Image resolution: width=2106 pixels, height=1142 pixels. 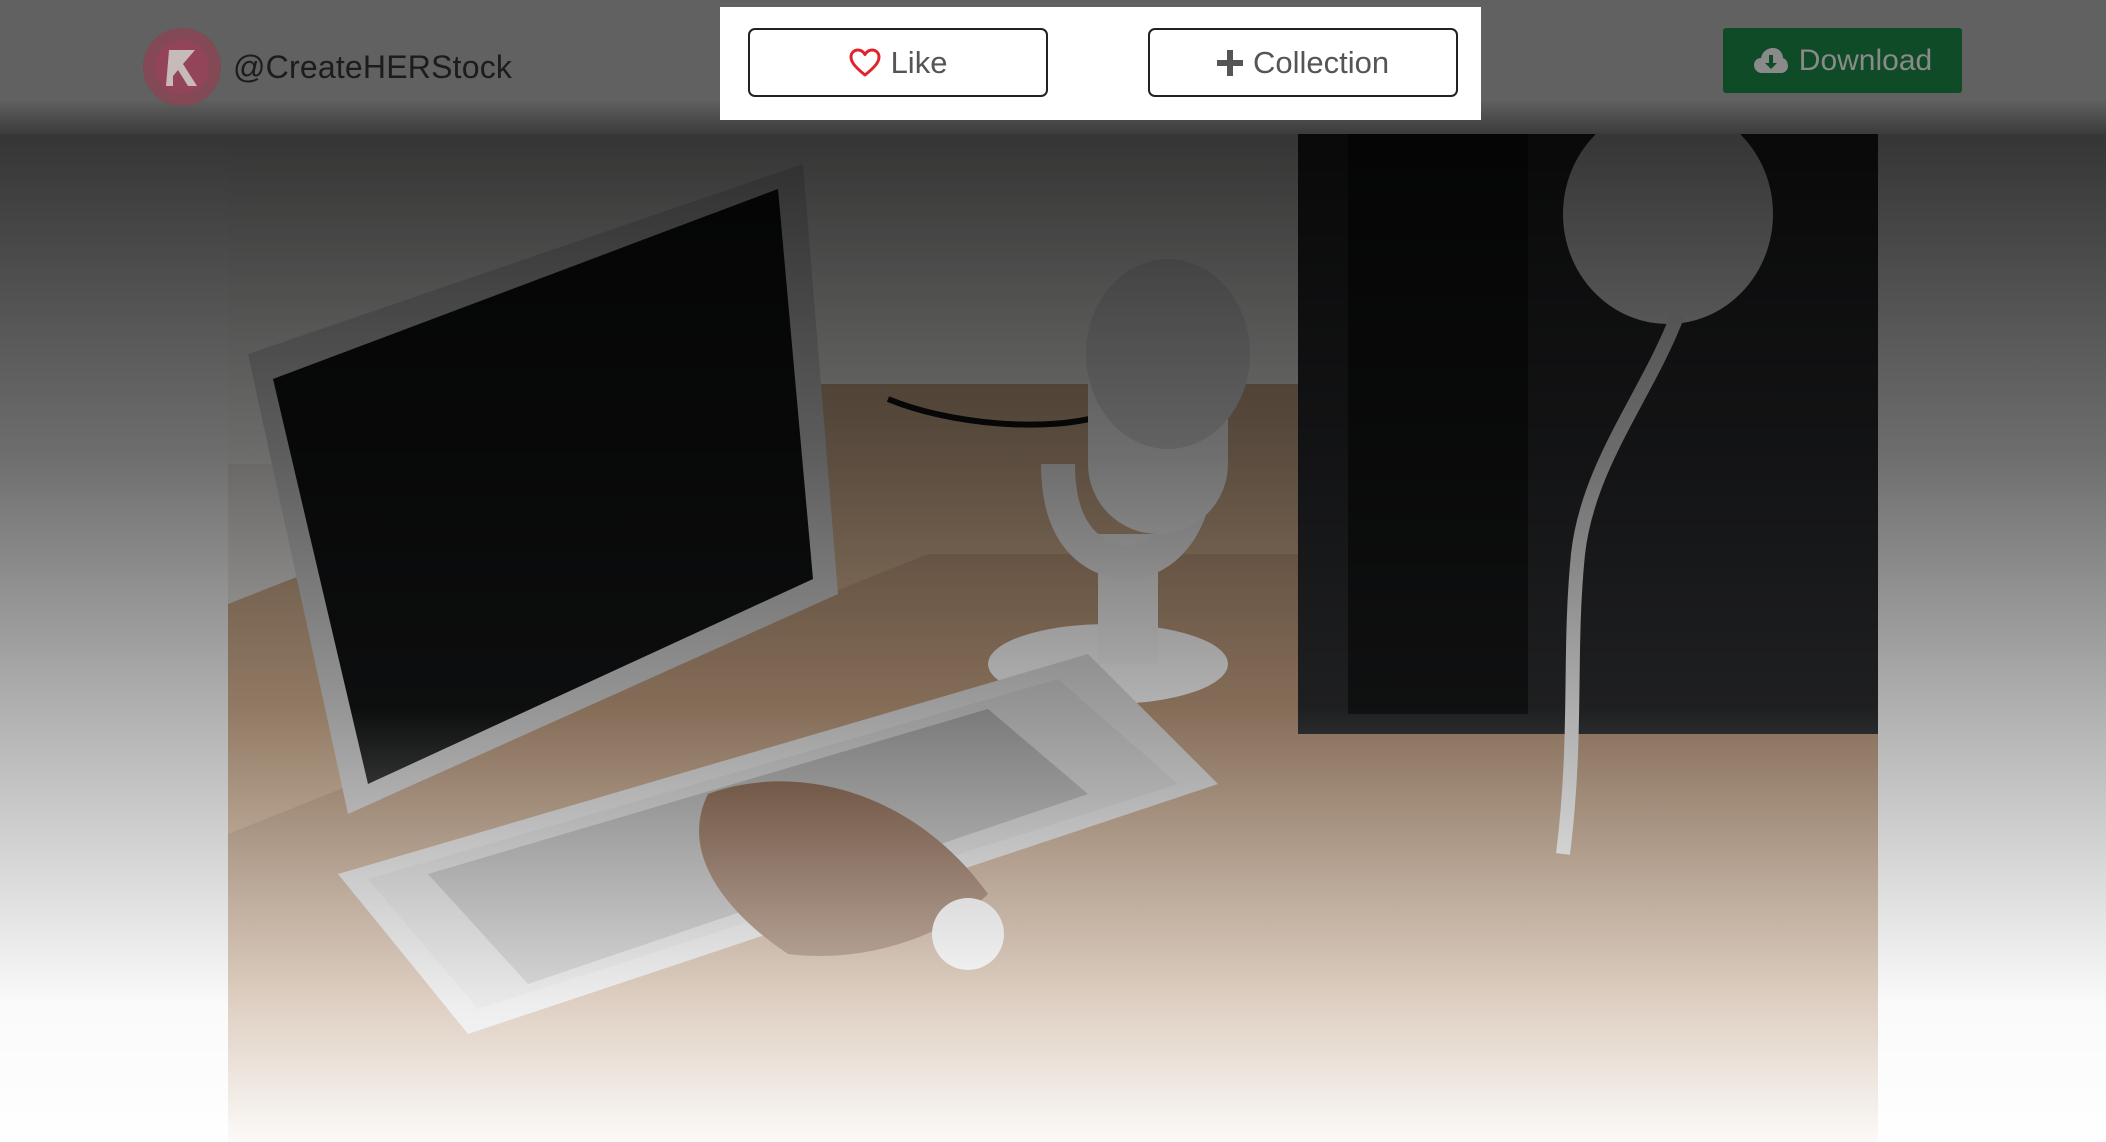 I want to click on add-to-collection-button: Collection, so click(x=1303, y=62).